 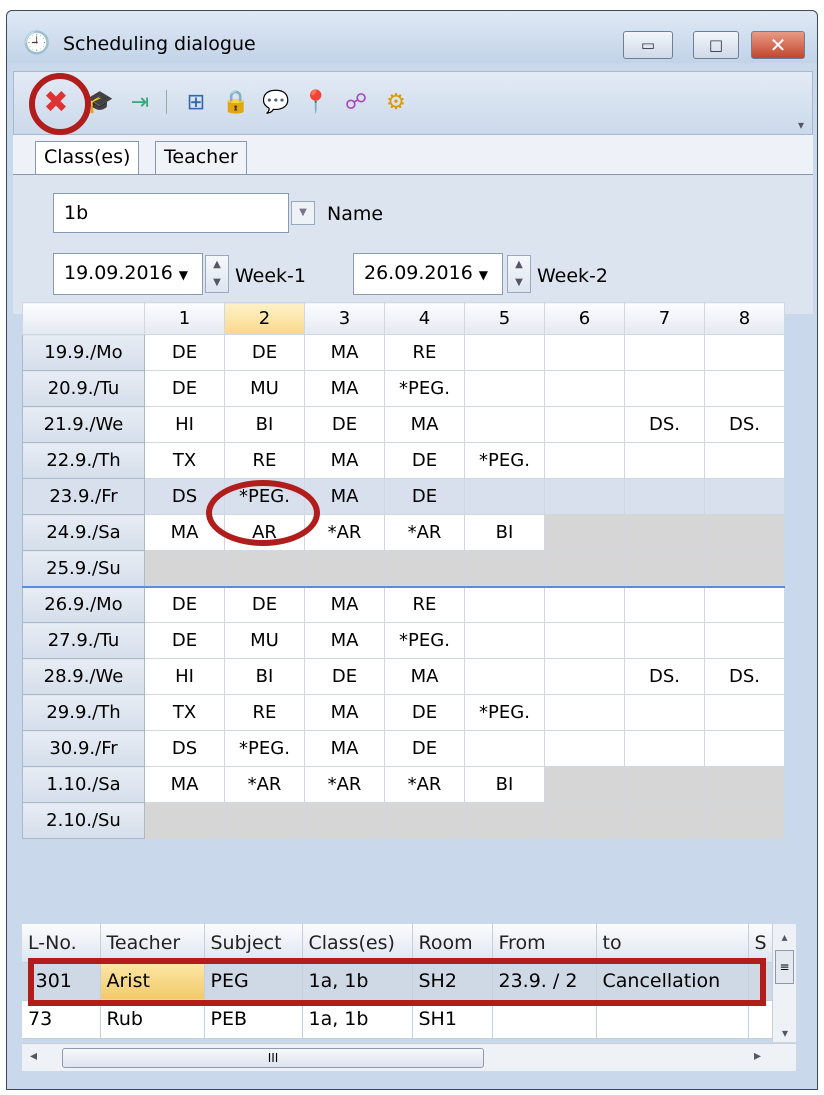 What do you see at coordinates (273, 1058) in the screenshot?
I see `hscroll-thumb: III` at bounding box center [273, 1058].